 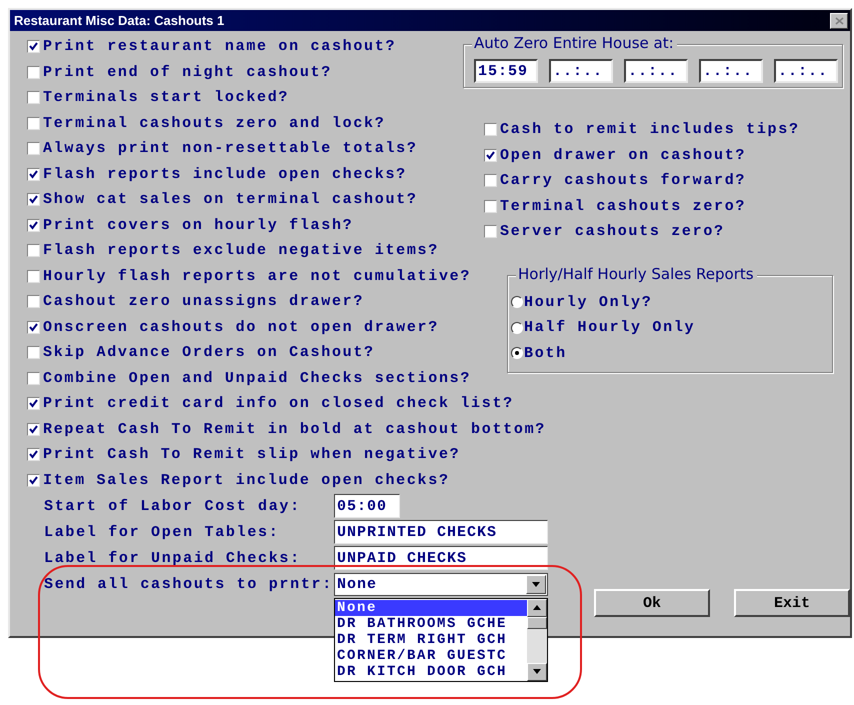 I want to click on option-label: Show cat sales on terminal cashout?, so click(x=230, y=199).